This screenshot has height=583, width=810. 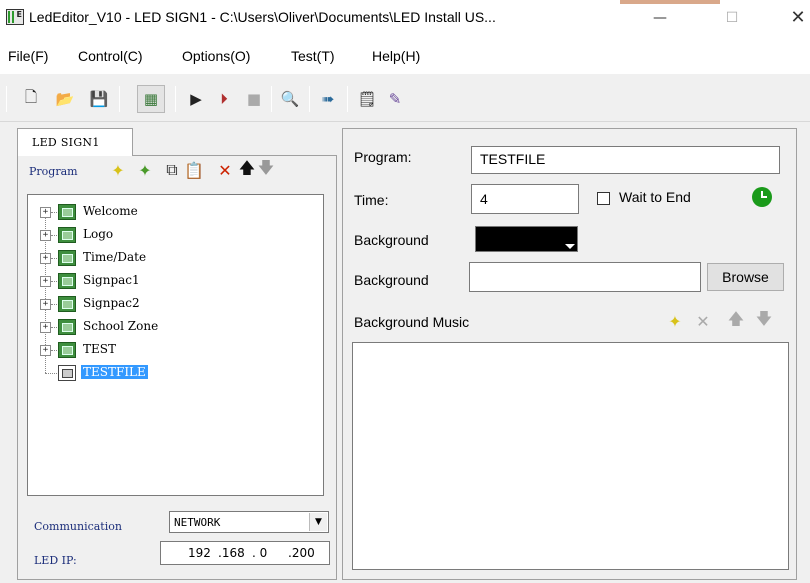 What do you see at coordinates (675, 321) in the screenshot?
I see `add-music-button: ✦` at bounding box center [675, 321].